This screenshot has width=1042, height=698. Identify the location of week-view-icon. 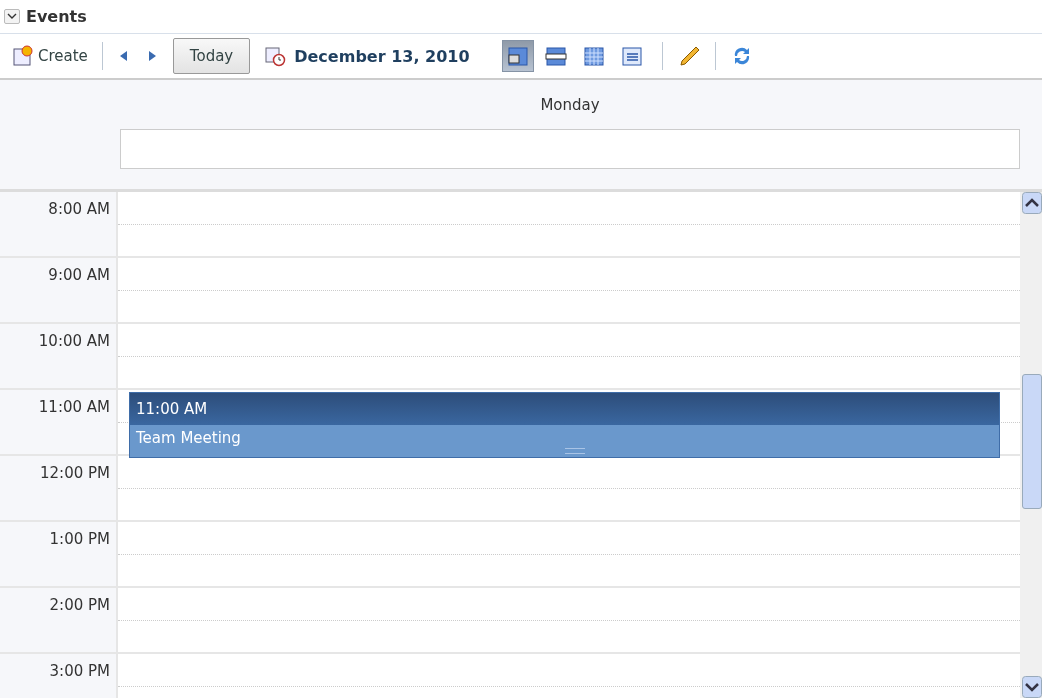
(555, 56).